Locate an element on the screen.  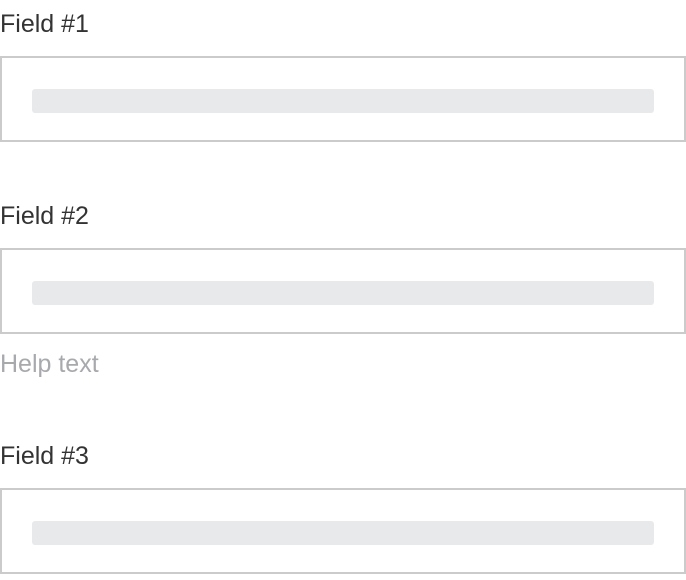
field-2-help-text: Help text is located at coordinates (49, 364).